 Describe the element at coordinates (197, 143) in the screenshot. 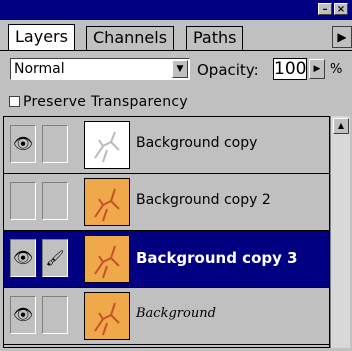

I see `layer-name: Background copy` at that location.